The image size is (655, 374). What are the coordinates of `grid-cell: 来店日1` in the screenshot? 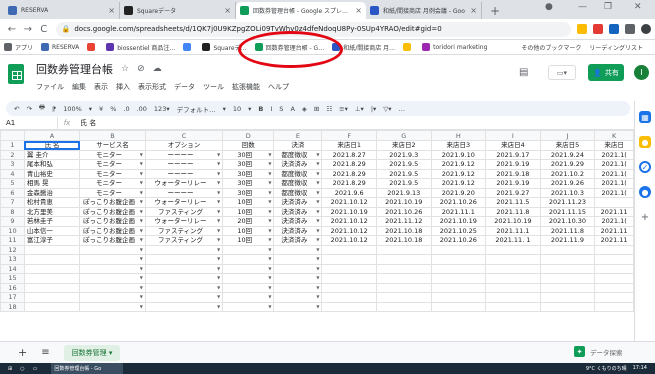 It's located at (349, 145).